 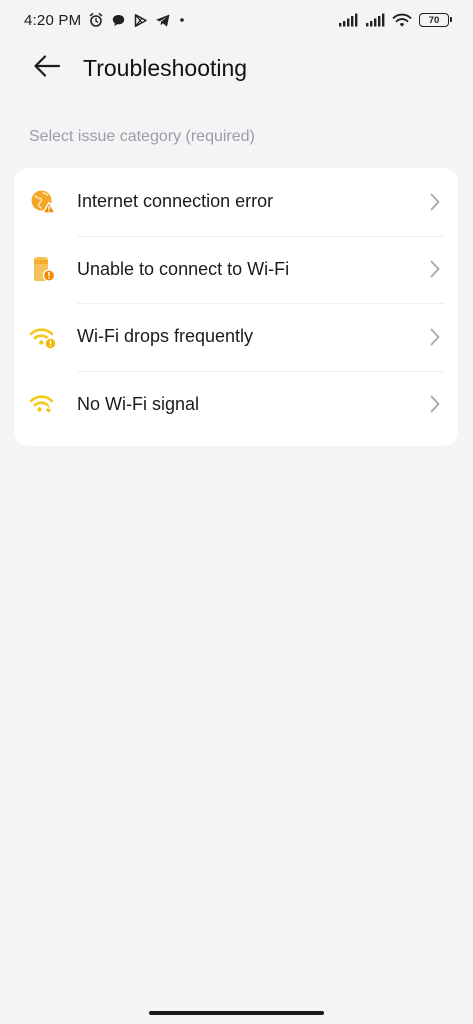 What do you see at coordinates (183, 268) in the screenshot?
I see `list-item-label: Unable to connect to Wi-Fi` at bounding box center [183, 268].